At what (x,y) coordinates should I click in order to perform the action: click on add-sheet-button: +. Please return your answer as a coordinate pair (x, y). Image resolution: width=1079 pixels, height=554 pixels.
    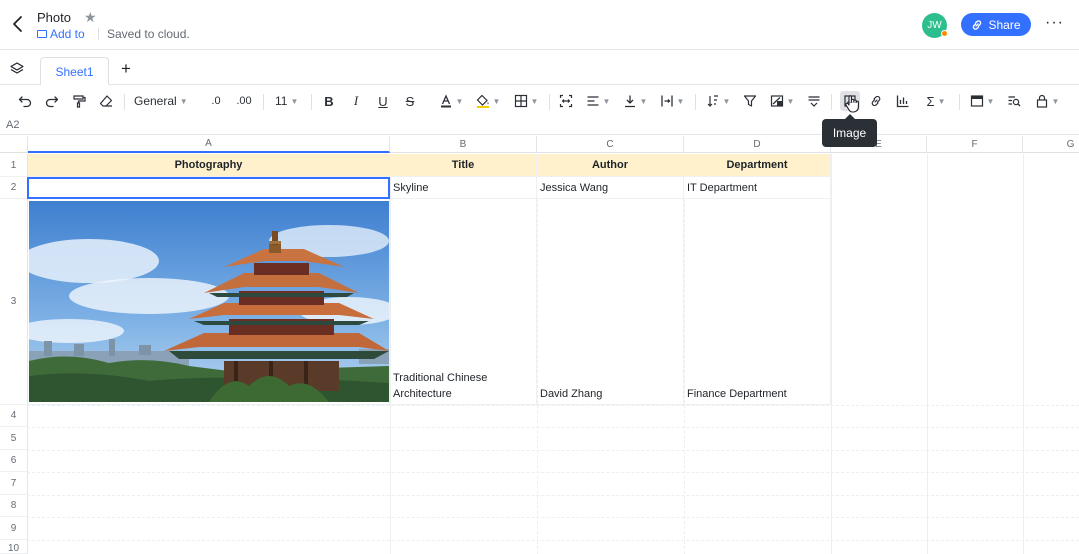
    Looking at the image, I should click on (126, 69).